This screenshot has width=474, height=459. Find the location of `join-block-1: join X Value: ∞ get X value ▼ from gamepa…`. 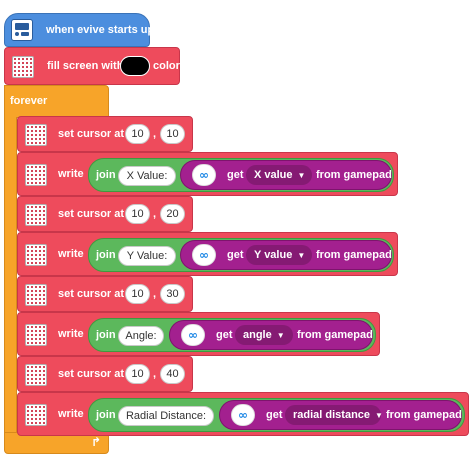

join-block-1: join X Value: ∞ get X value ▼ from gamepa… is located at coordinates (241, 175).